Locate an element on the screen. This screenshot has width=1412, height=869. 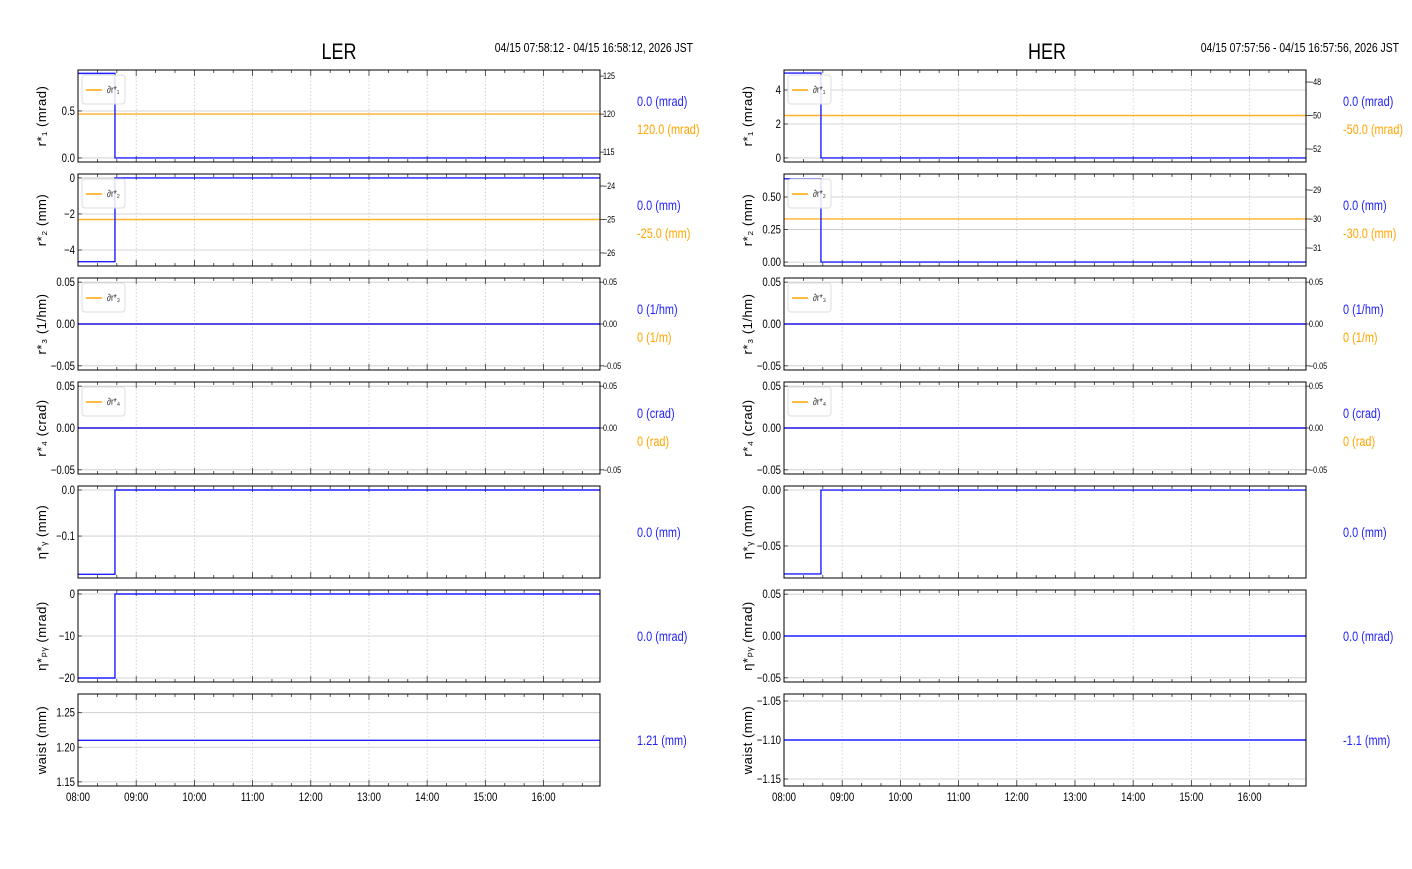
y2-tick-label: −24 is located at coordinates (609, 186).